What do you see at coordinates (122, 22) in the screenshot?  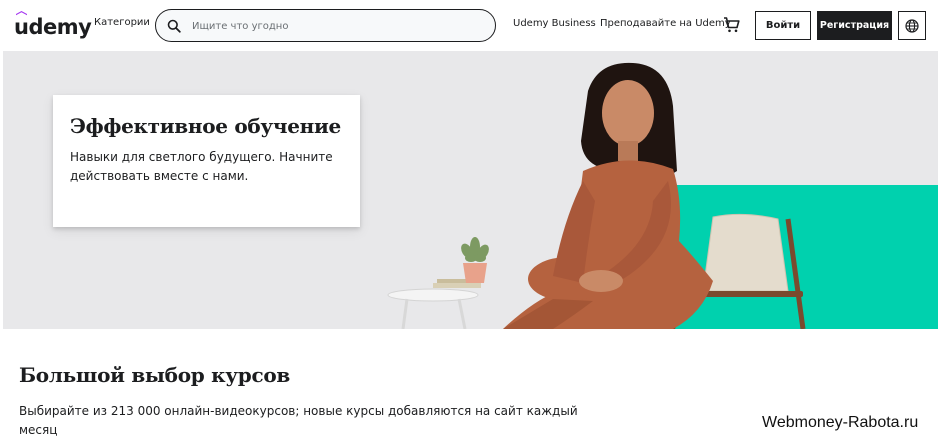 I see `categories-link: Категории` at bounding box center [122, 22].